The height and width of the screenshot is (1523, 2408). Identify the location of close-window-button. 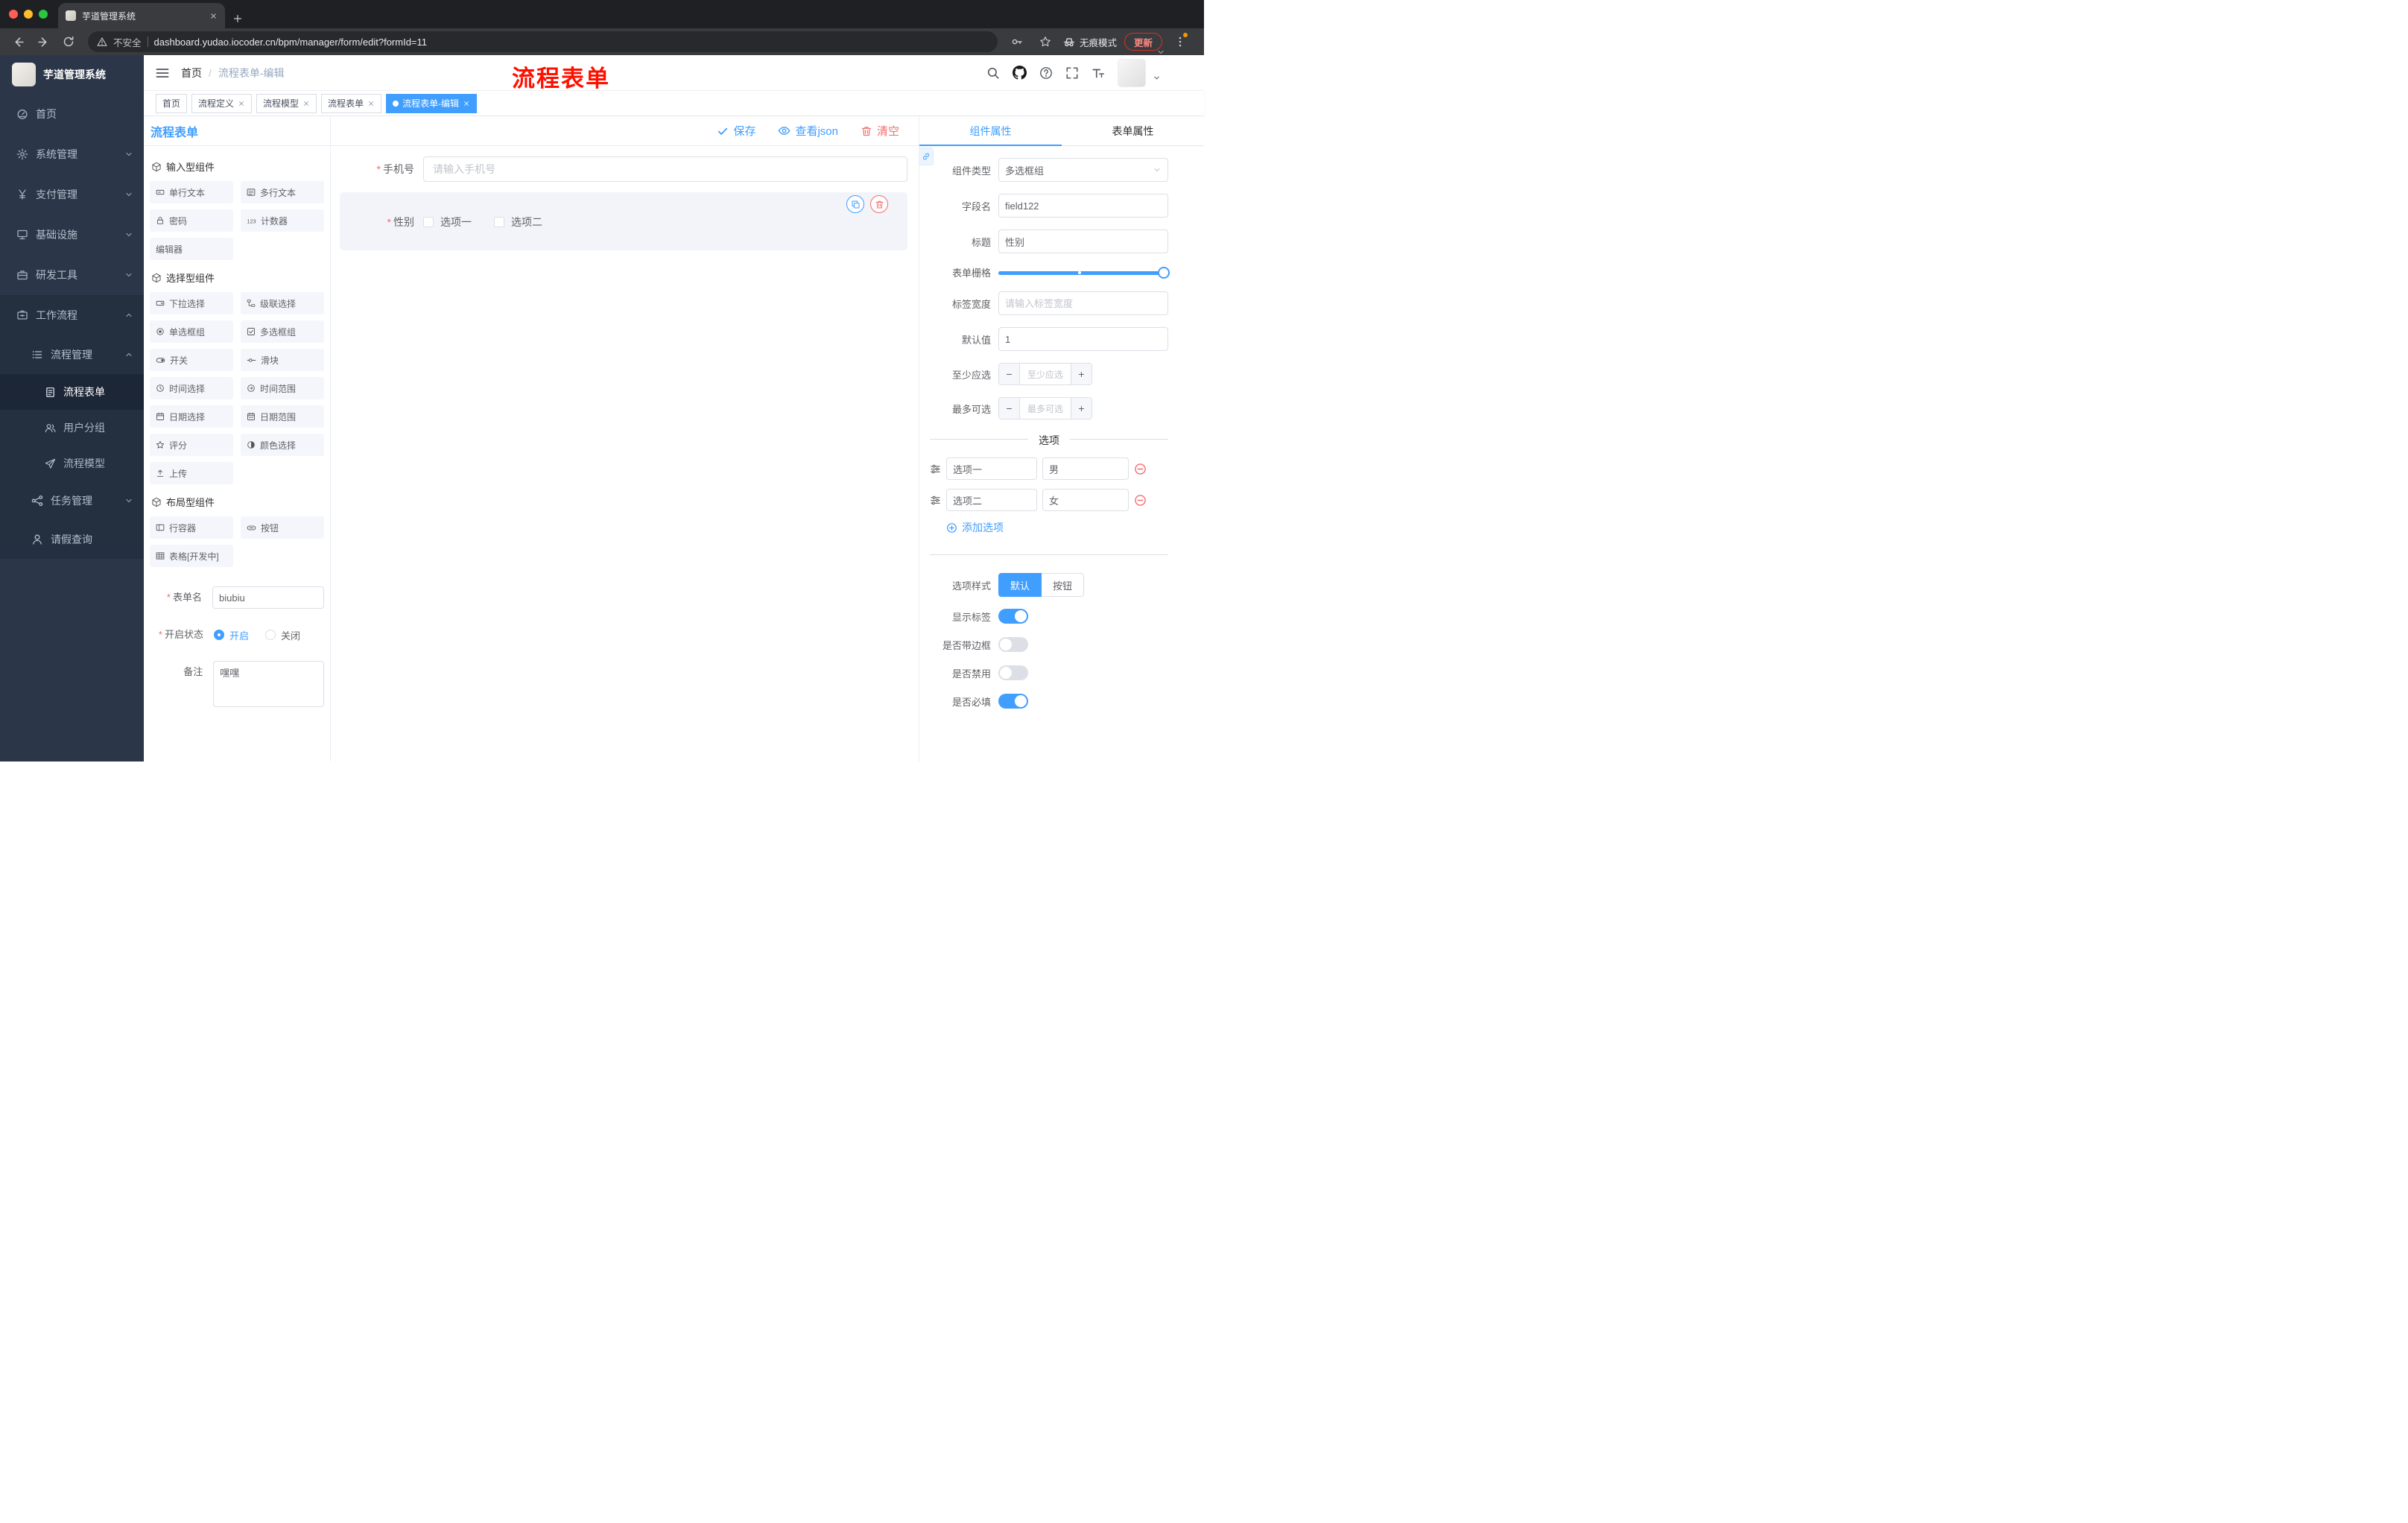
(13, 15).